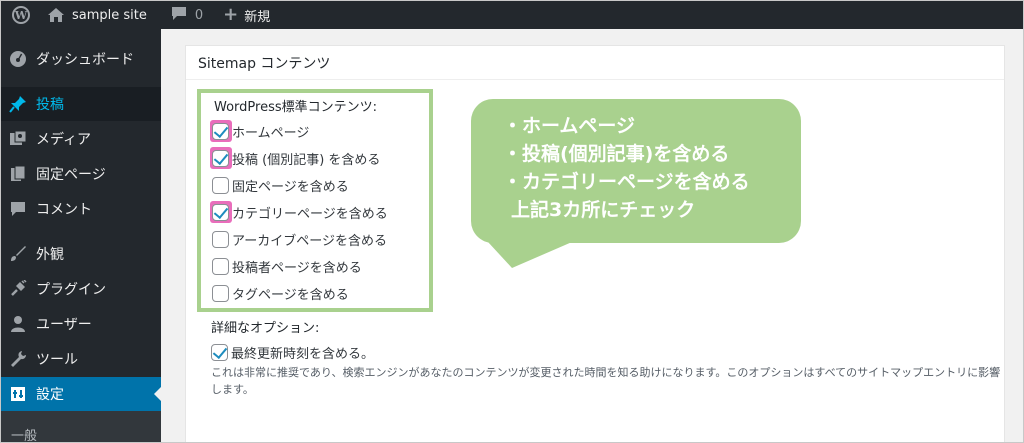 Image resolution: width=1024 pixels, height=443 pixels. Describe the element at coordinates (271, 133) in the screenshot. I see `checkbox-label: ホームページ` at that location.